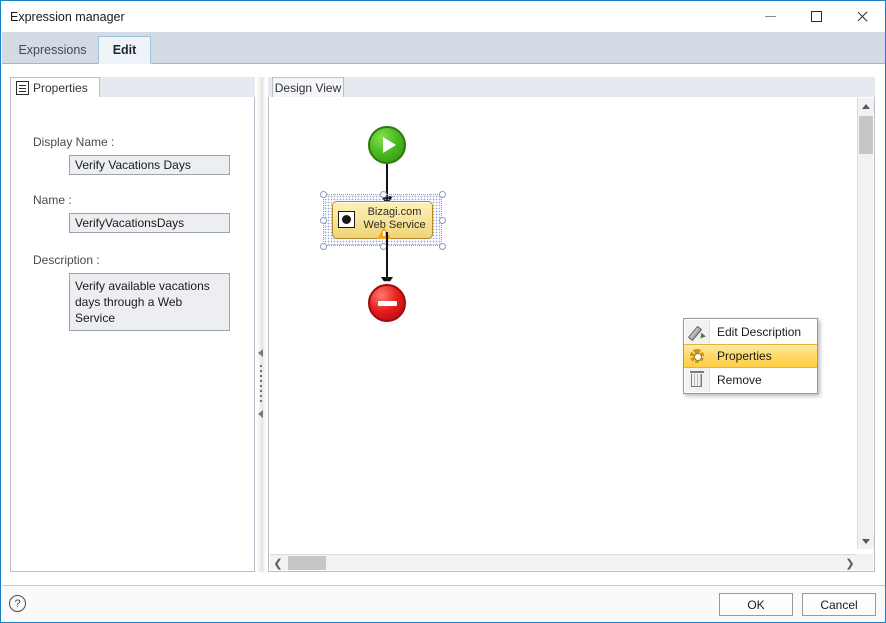  I want to click on name-input, so click(149, 223).